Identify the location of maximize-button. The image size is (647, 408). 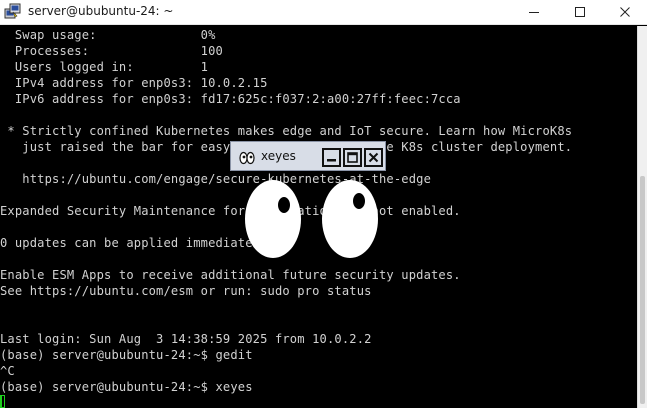
(580, 12).